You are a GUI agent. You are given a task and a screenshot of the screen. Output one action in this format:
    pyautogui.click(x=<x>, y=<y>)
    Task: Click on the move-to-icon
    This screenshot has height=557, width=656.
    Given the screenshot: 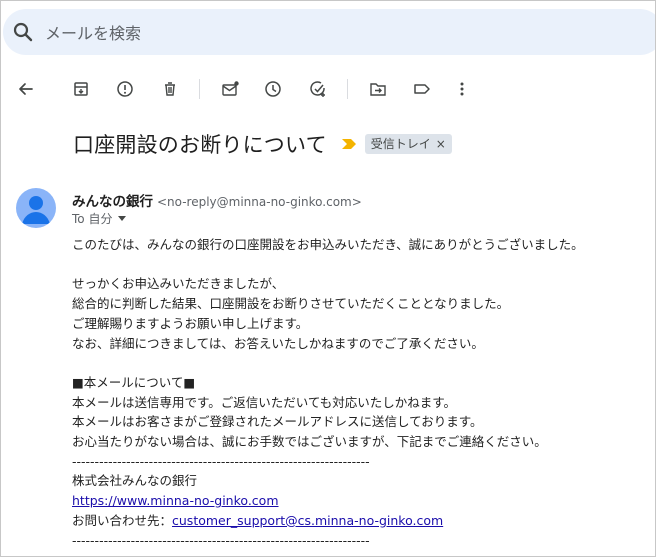 What is the action you would take?
    pyautogui.click(x=378, y=89)
    